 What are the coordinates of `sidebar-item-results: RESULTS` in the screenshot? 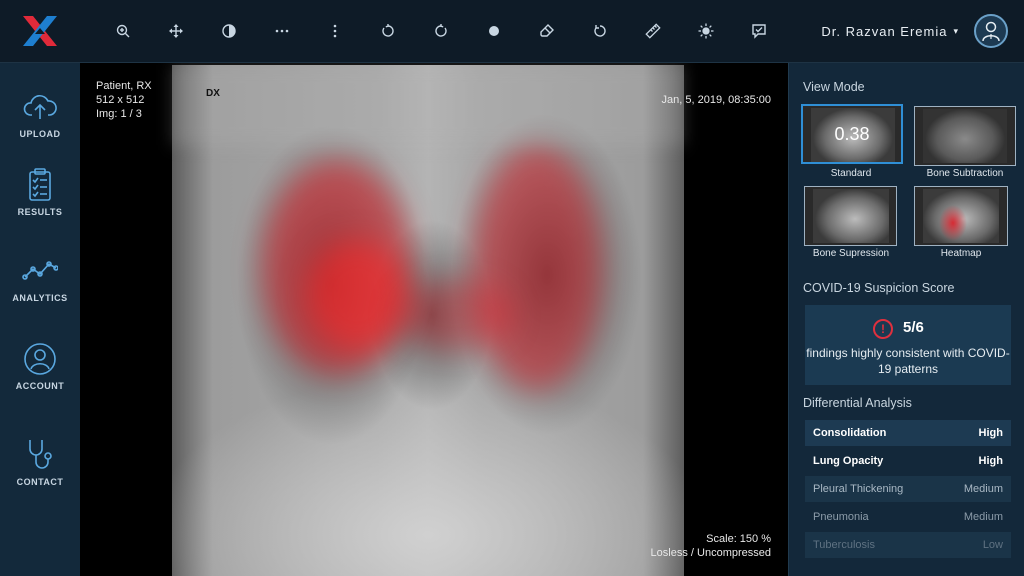 It's located at (40, 192).